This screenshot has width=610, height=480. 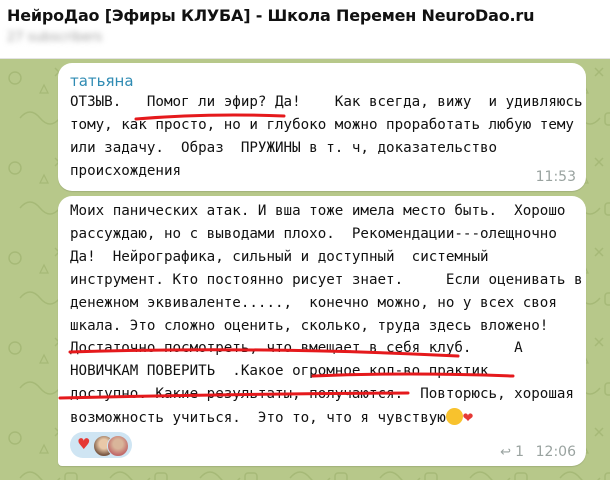 What do you see at coordinates (454, 417) in the screenshot?
I see `smile-emoji-icon` at bounding box center [454, 417].